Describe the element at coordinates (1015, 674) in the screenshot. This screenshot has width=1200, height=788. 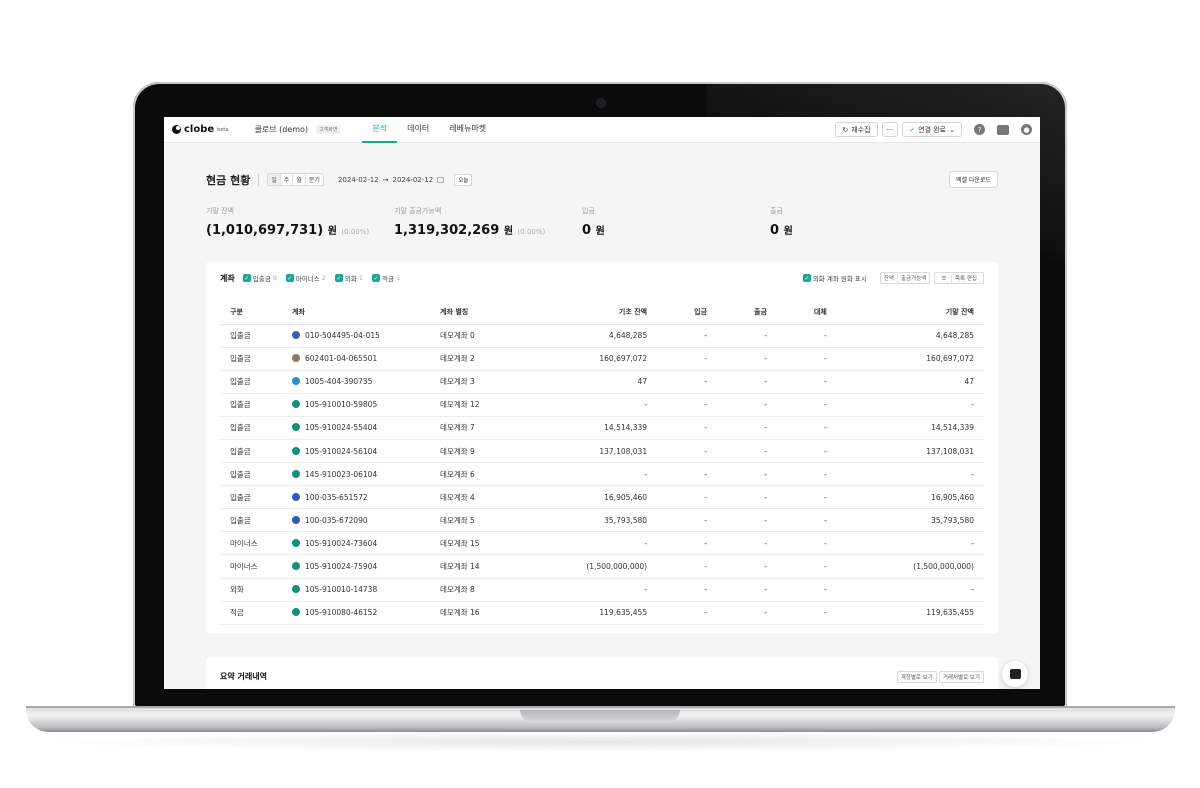
I see `chat-support-button` at that location.